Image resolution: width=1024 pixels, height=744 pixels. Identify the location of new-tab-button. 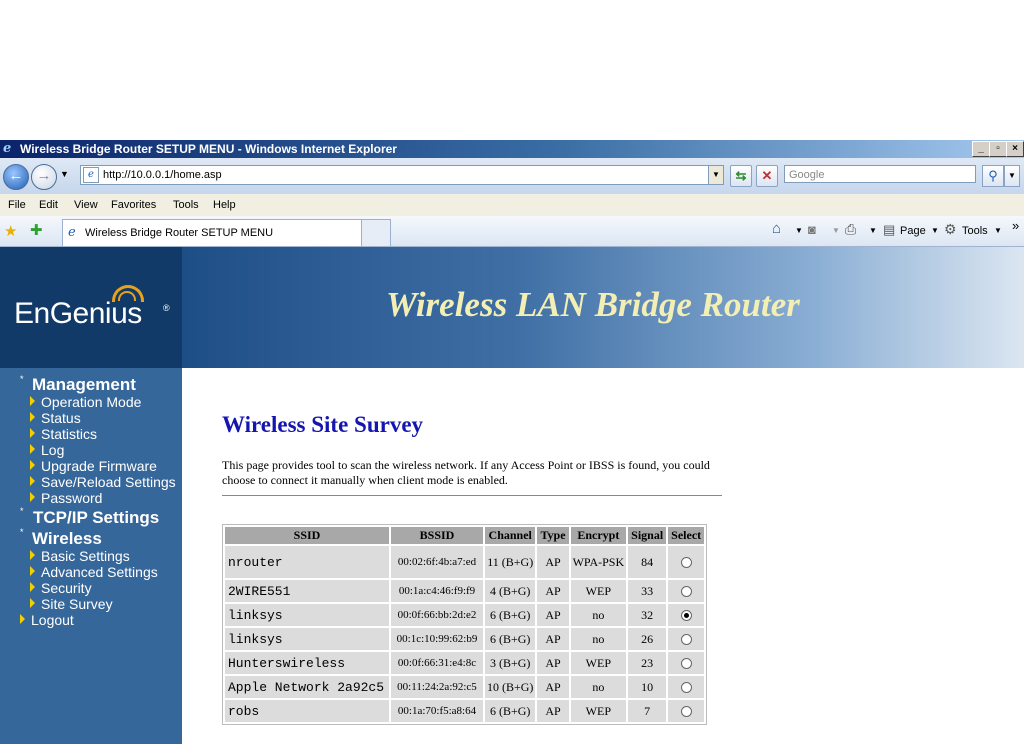
(376, 232).